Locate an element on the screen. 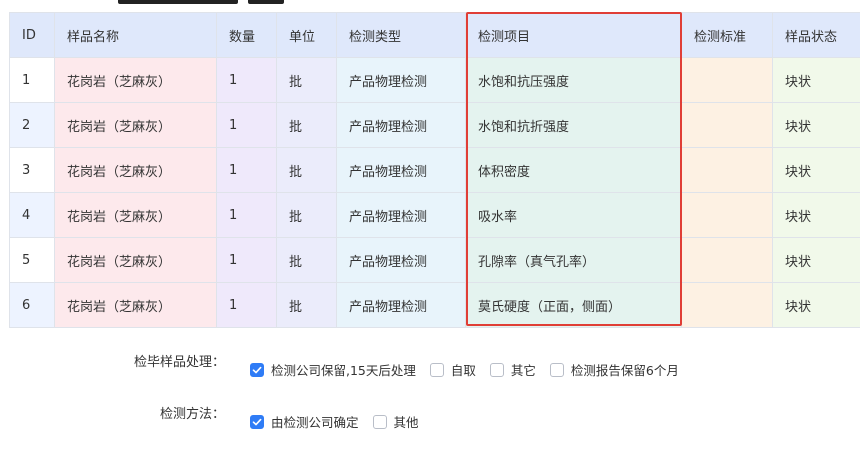 This screenshot has width=860, height=449. cell-test-item: 体积密度 is located at coordinates (573, 170).